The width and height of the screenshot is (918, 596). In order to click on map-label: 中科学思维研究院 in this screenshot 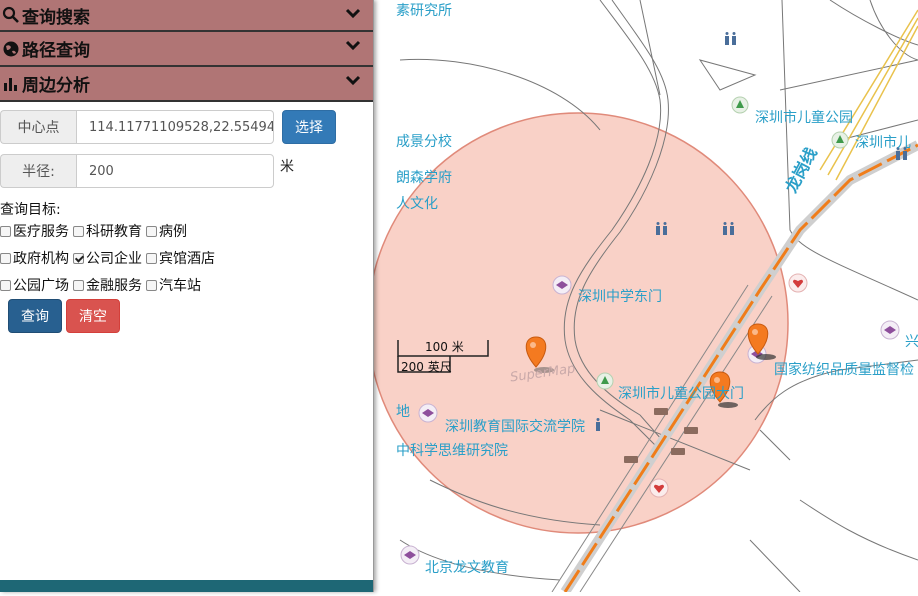, I will do `click(452, 451)`.